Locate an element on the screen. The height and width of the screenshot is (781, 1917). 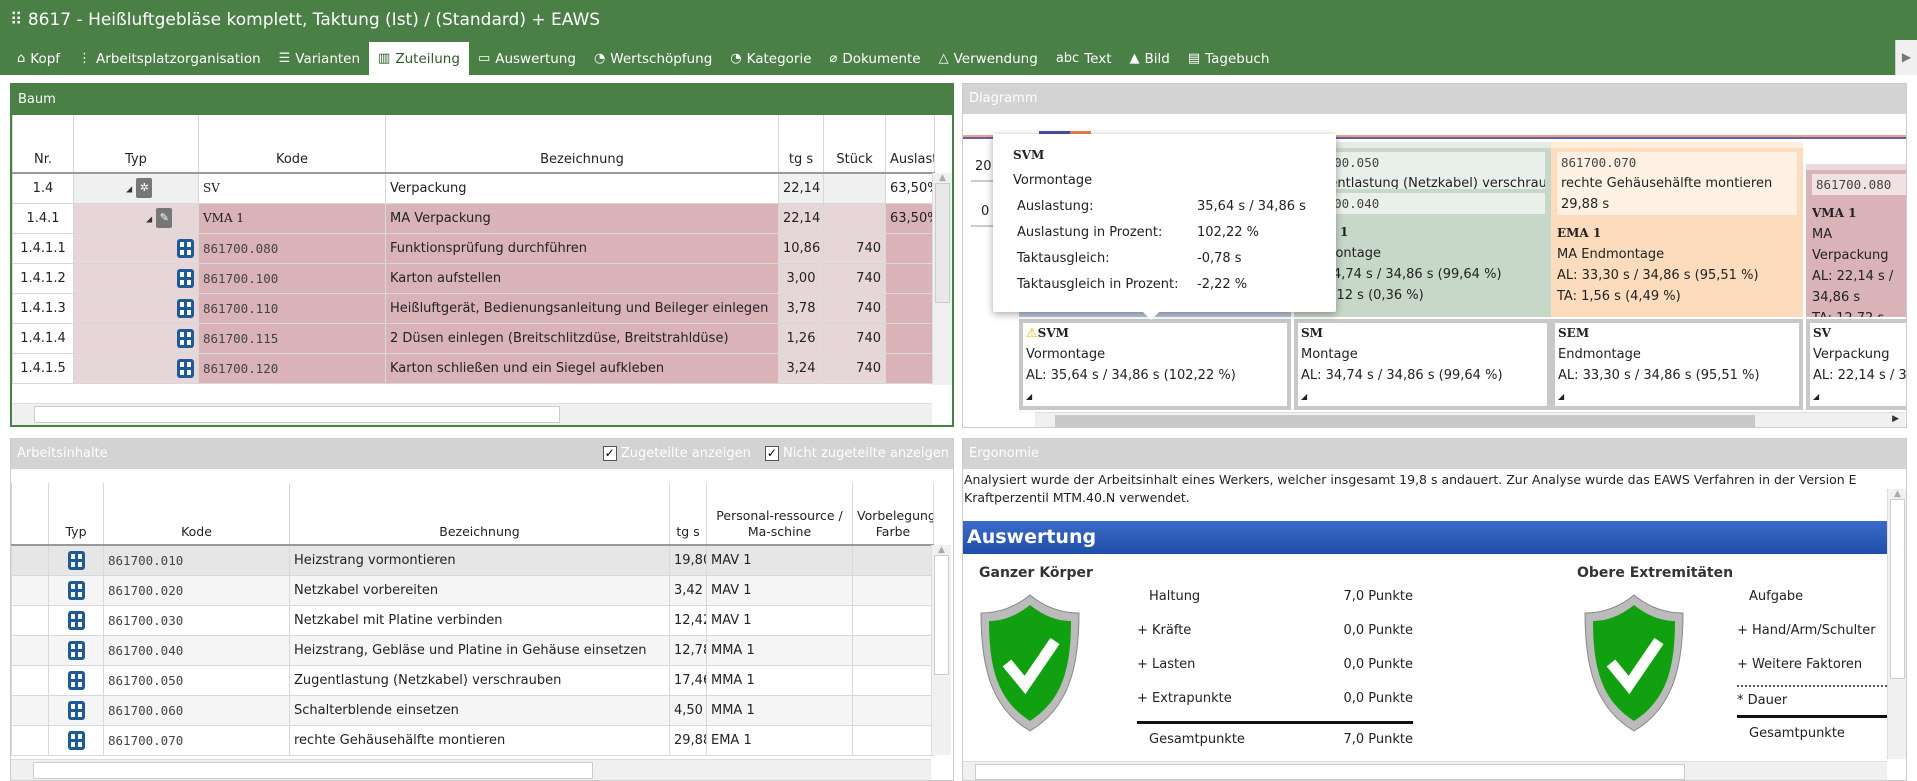
tab-label: Text is located at coordinates (1098, 58).